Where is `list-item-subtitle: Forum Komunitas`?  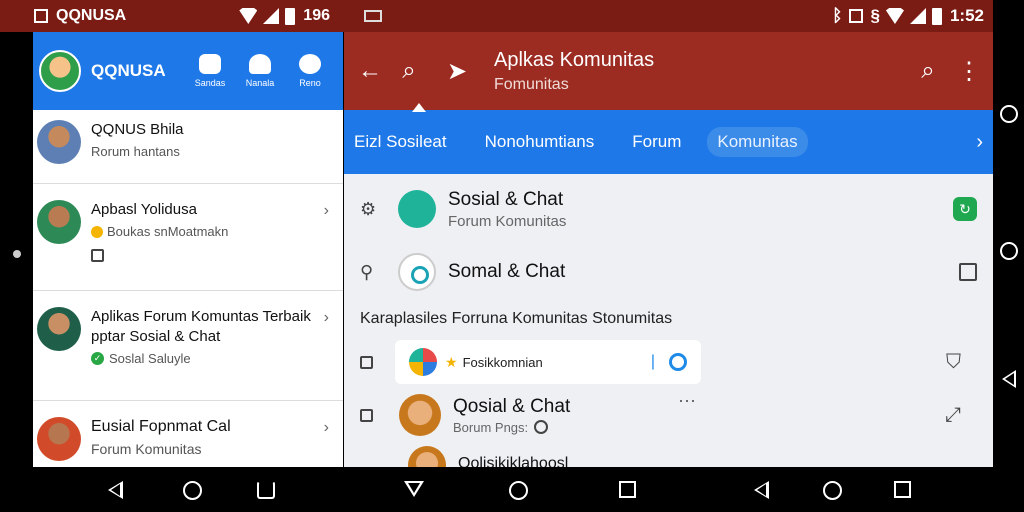
list-item-subtitle: Forum Komunitas is located at coordinates (146, 449).